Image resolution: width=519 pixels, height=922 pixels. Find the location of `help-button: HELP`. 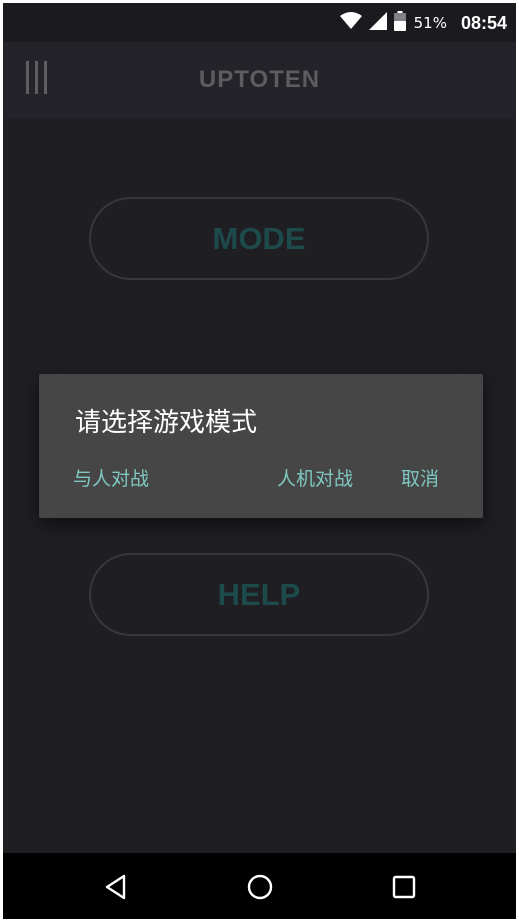

help-button: HELP is located at coordinates (259, 594).